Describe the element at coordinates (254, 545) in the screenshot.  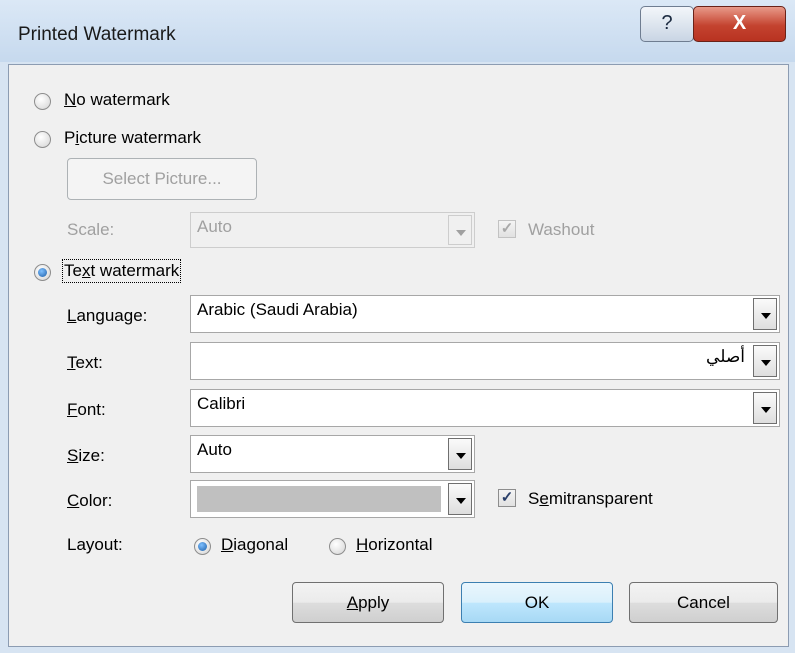
I see `layout-diagonal-label: Diagonal` at that location.